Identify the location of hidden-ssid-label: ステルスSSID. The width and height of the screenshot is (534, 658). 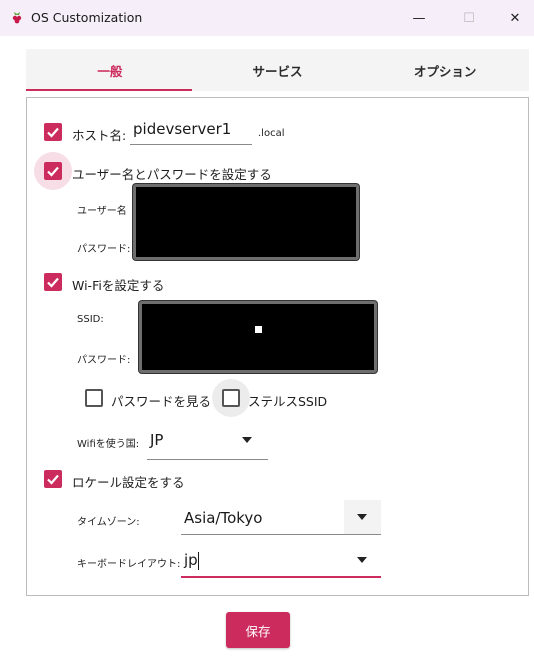
(288, 401).